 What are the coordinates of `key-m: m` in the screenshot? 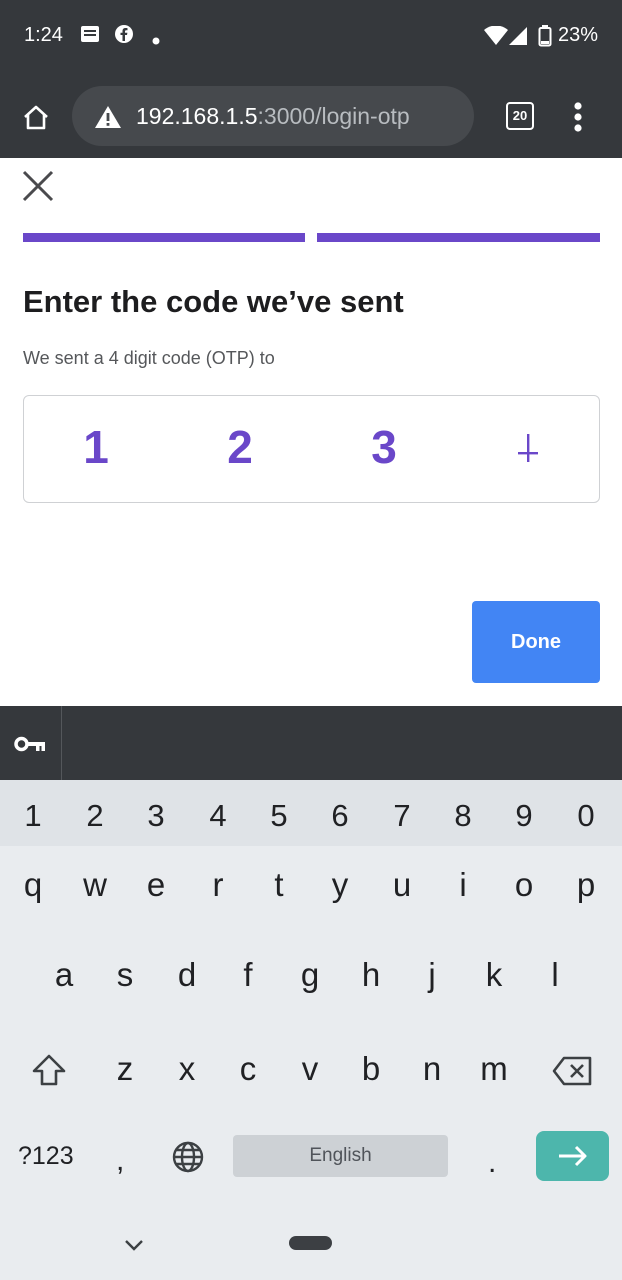 It's located at (494, 1069).